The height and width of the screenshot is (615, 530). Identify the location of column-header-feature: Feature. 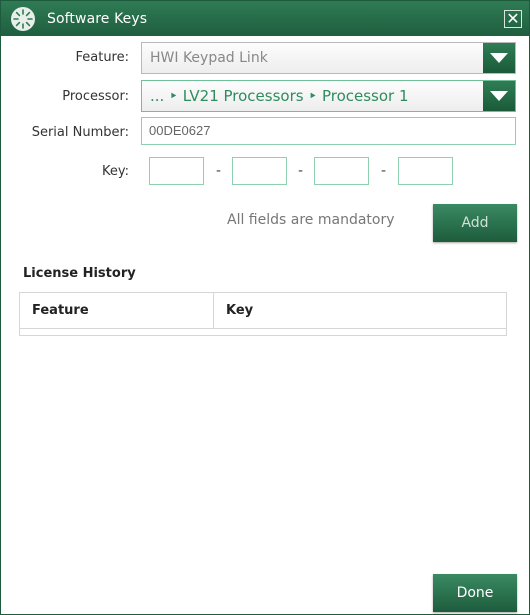
(117, 310).